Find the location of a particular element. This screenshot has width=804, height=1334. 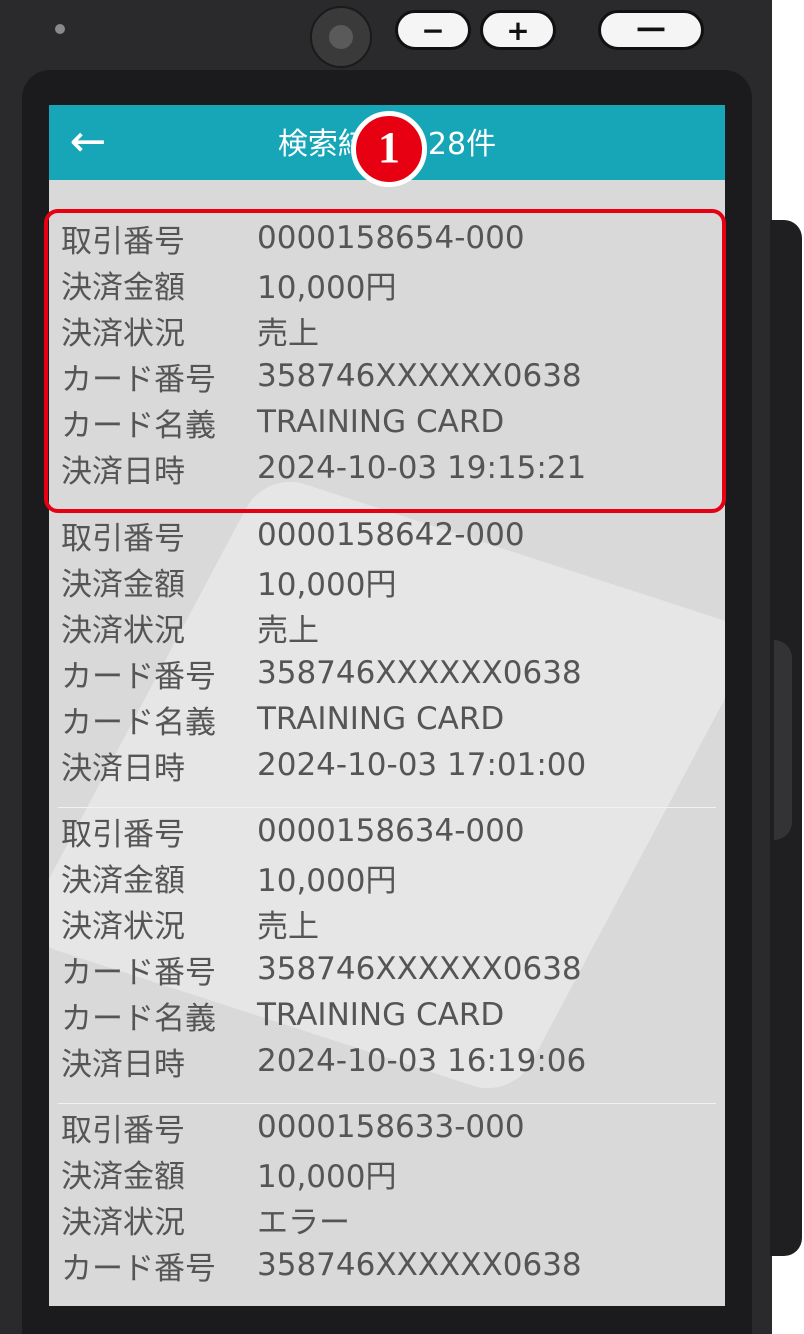

transaction-no-row: 取引番号 0000158633-000 is located at coordinates (388, 1127).